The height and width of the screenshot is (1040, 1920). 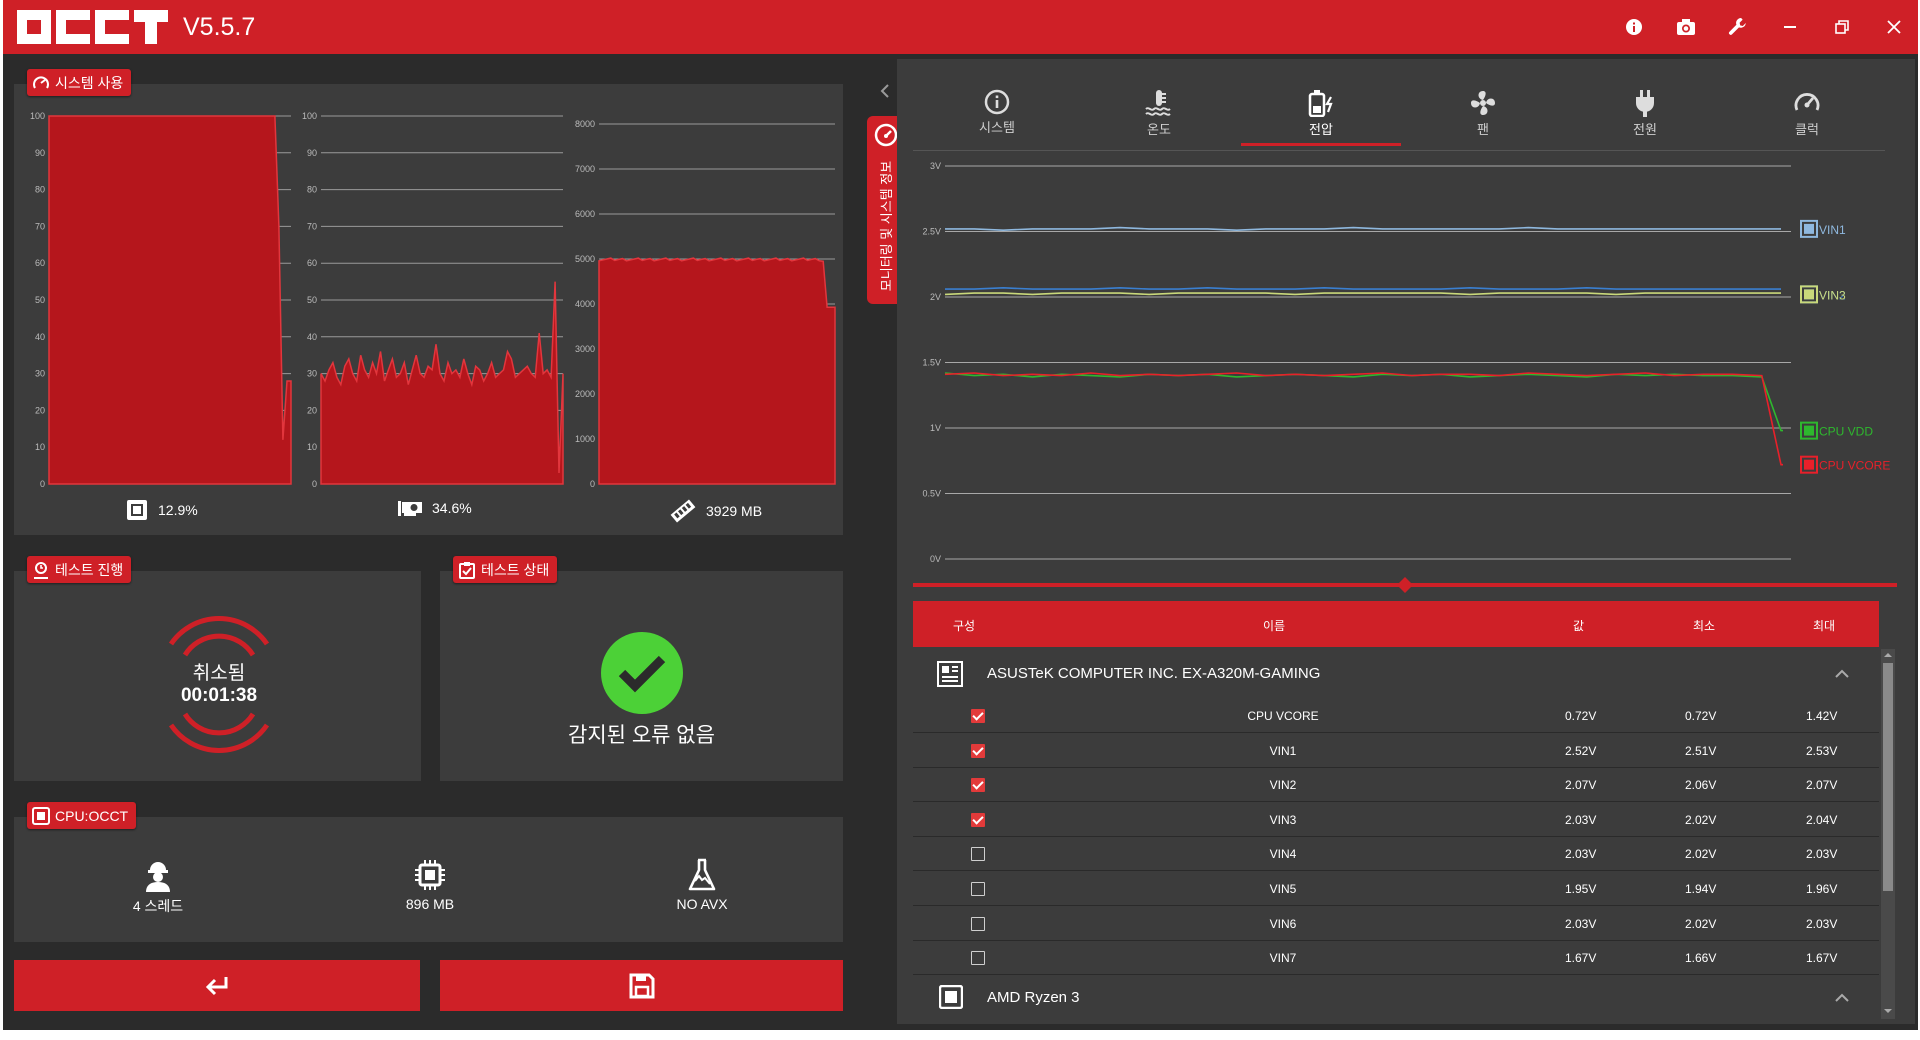 I want to click on minimize-icon, so click(x=1790, y=27).